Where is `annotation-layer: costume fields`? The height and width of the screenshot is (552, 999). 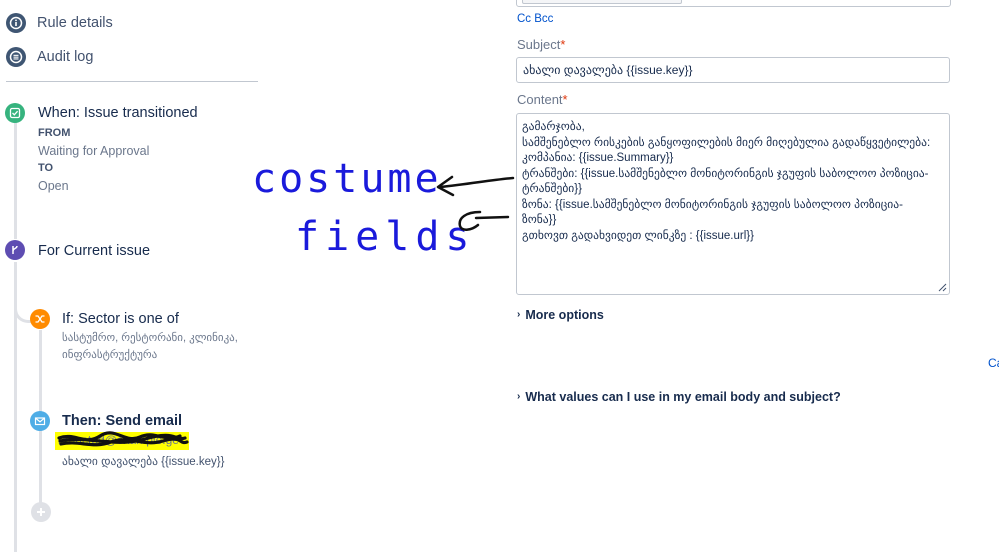
annotation-layer: costume fields is located at coordinates (383, 208).